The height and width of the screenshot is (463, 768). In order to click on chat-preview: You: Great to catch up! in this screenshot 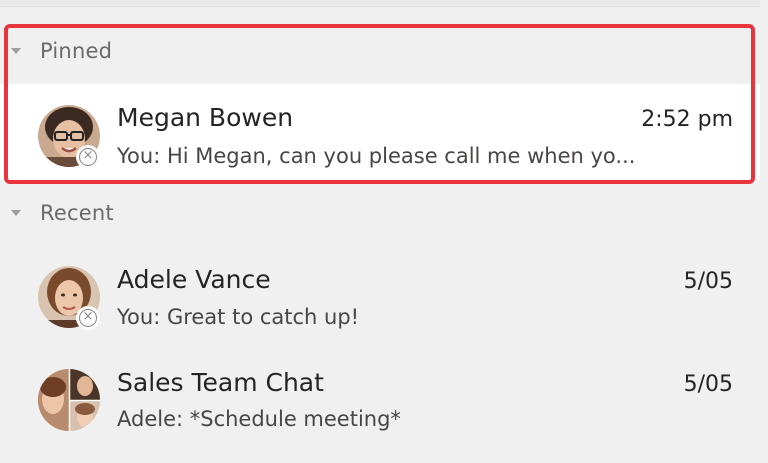, I will do `click(238, 317)`.